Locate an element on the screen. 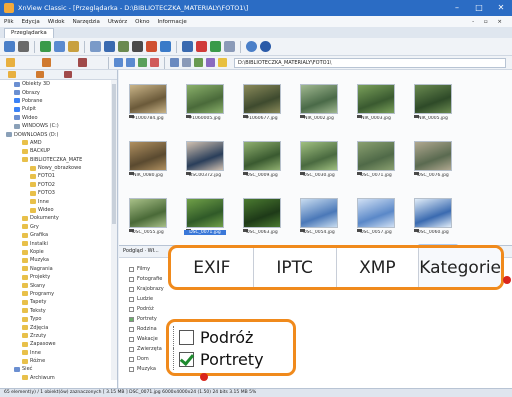 This screenshot has width=512, height=397. tree-item: DOWNLOADS (D:) is located at coordinates (58, 134).